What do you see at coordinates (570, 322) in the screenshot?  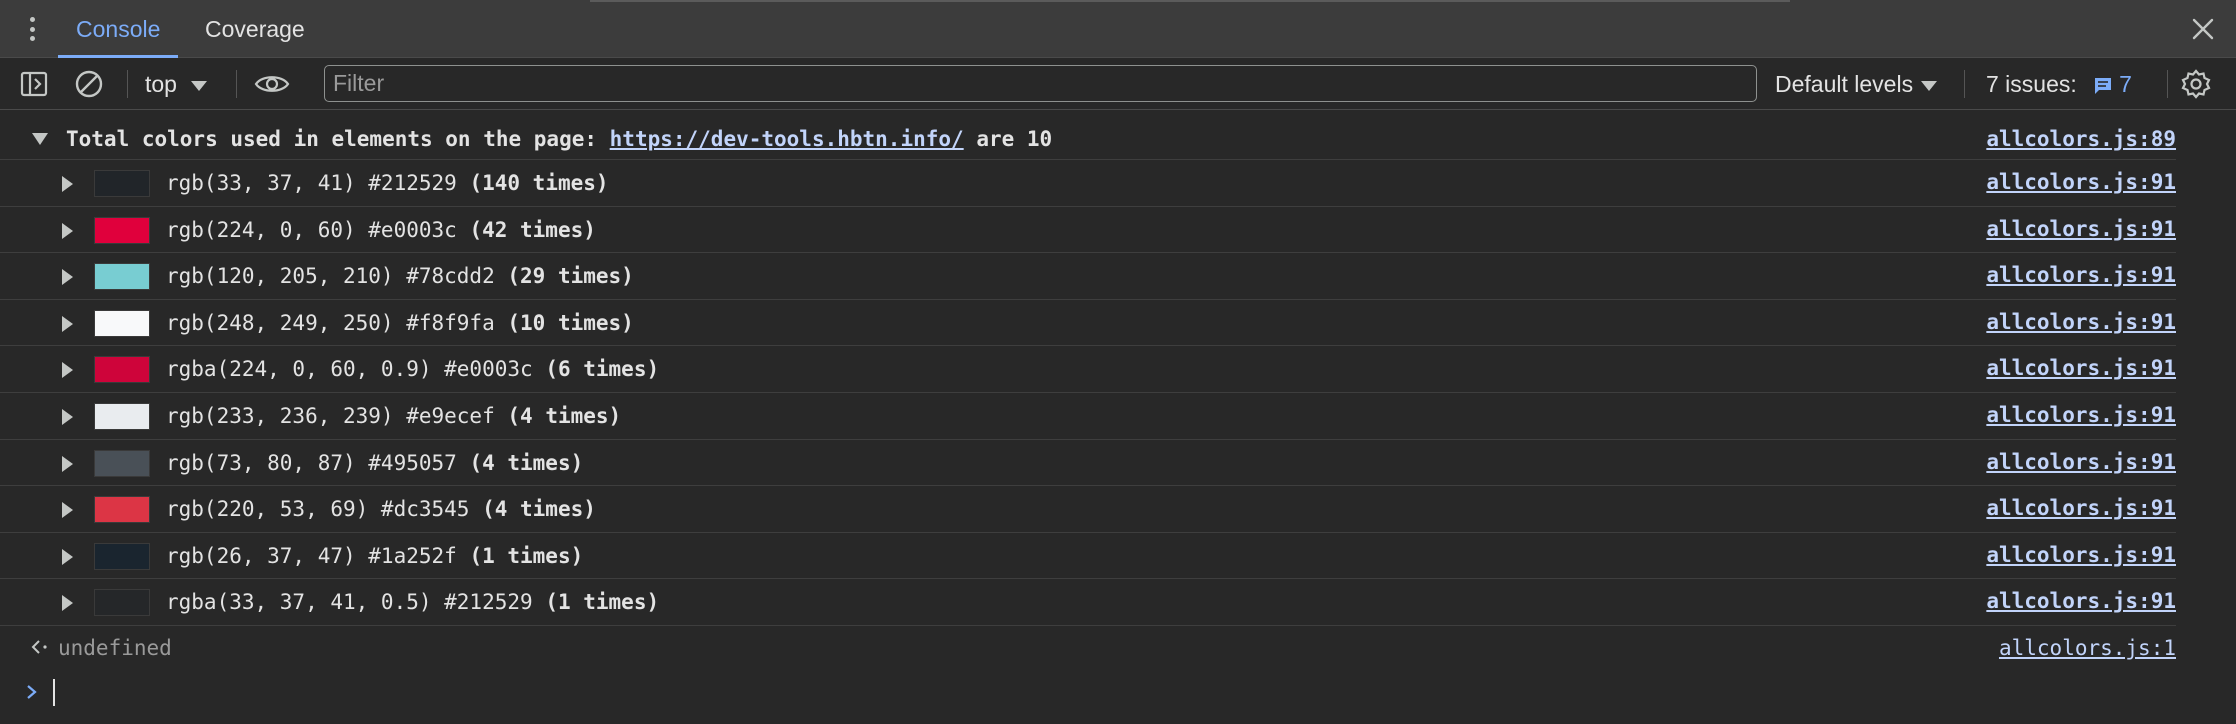 I see `usage-count: (10 times)` at bounding box center [570, 322].